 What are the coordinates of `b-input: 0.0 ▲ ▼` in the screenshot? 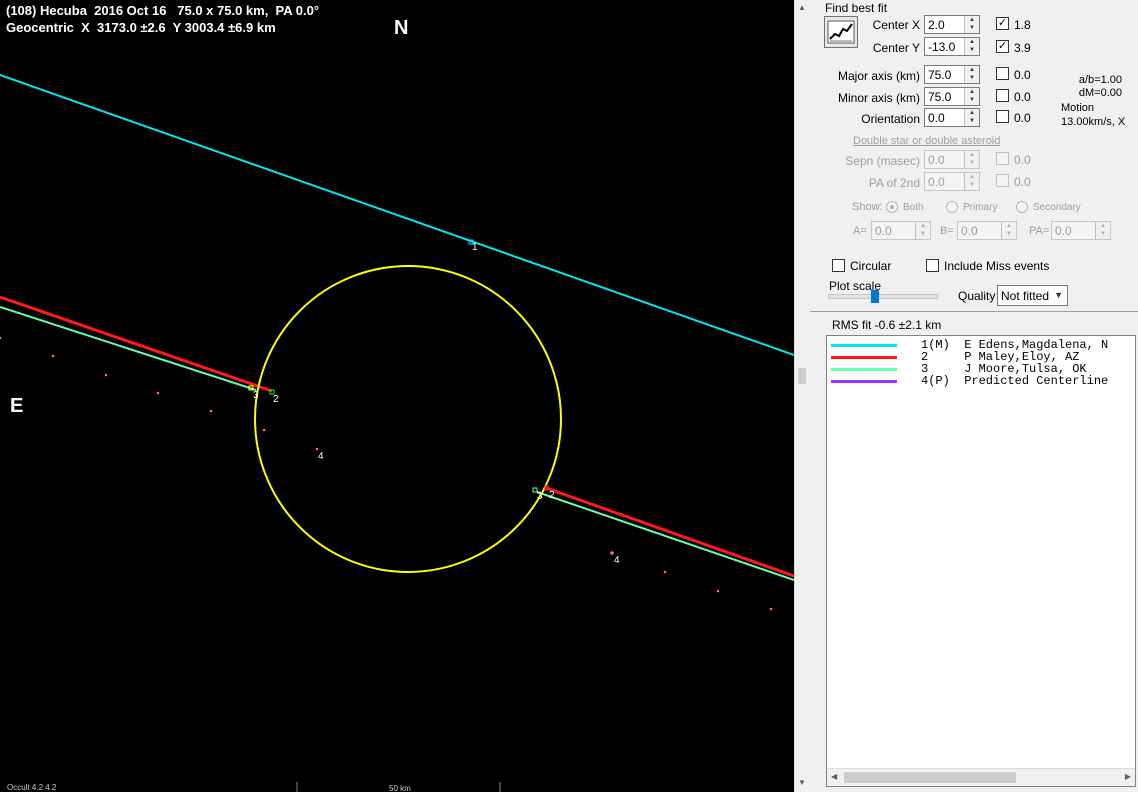 It's located at (987, 230).